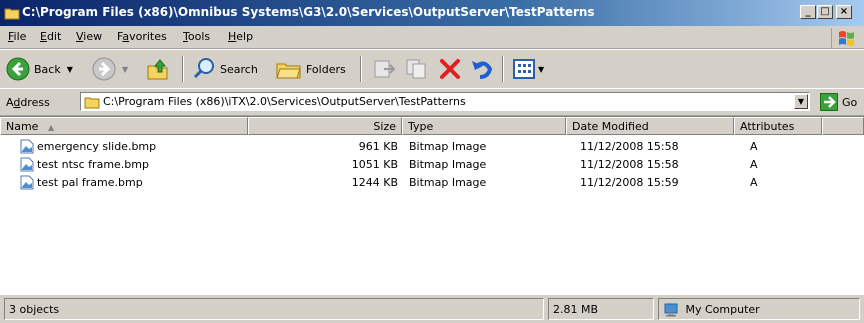 This screenshot has width=864, height=323. Describe the element at coordinates (829, 102) in the screenshot. I see `go-icon` at that location.